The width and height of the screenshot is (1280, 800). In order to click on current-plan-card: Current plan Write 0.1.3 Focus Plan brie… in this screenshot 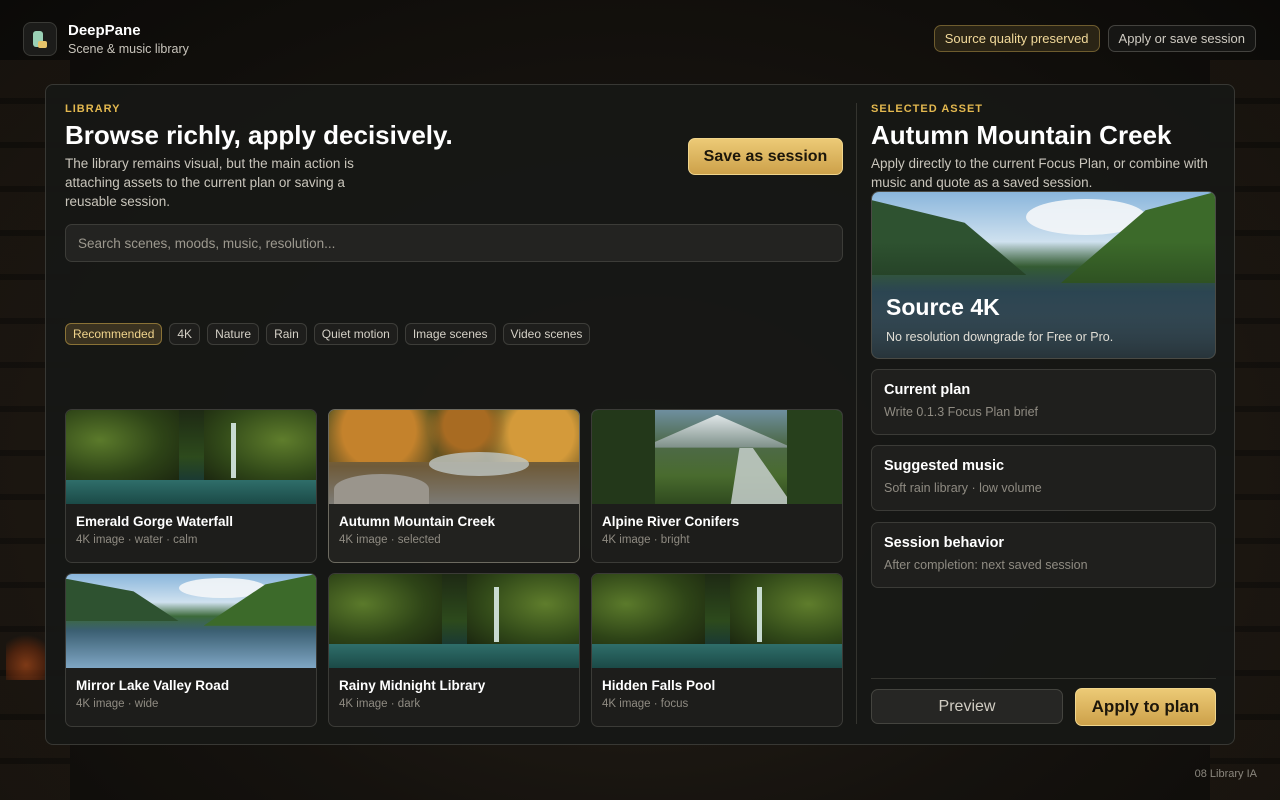, I will do `click(1043, 402)`.